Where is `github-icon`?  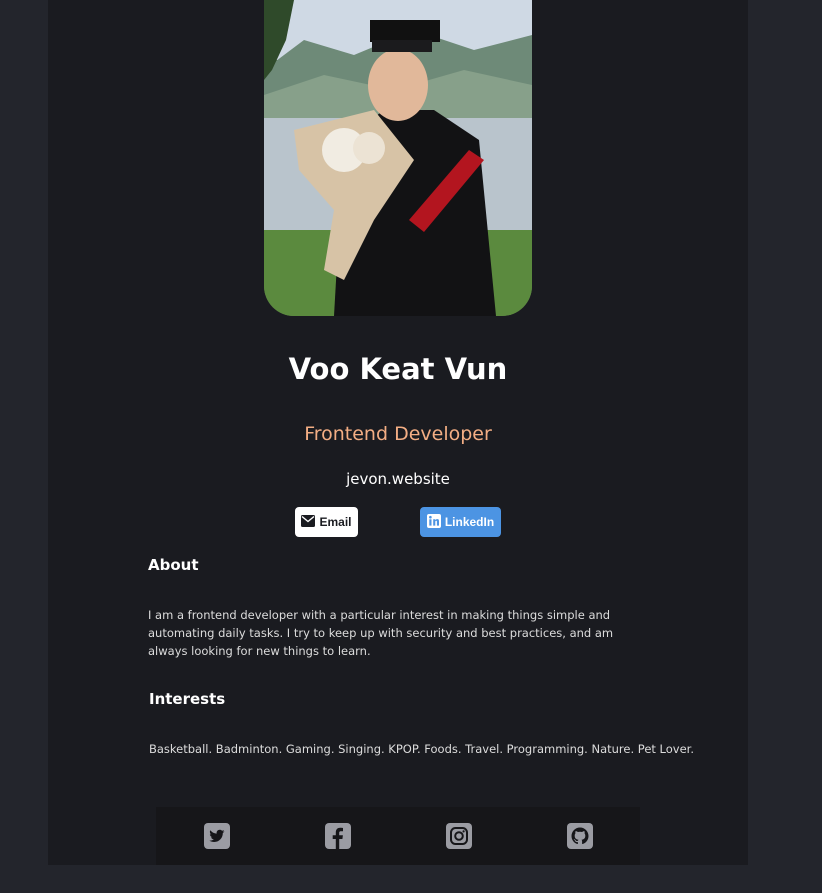
github-icon is located at coordinates (580, 836).